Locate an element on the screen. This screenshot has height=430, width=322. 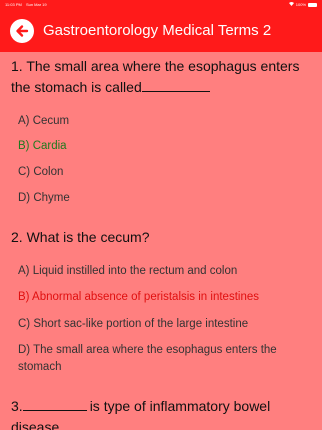
status-bar: 11:03 PM Sun Mar 19 100% is located at coordinates (161, 4).